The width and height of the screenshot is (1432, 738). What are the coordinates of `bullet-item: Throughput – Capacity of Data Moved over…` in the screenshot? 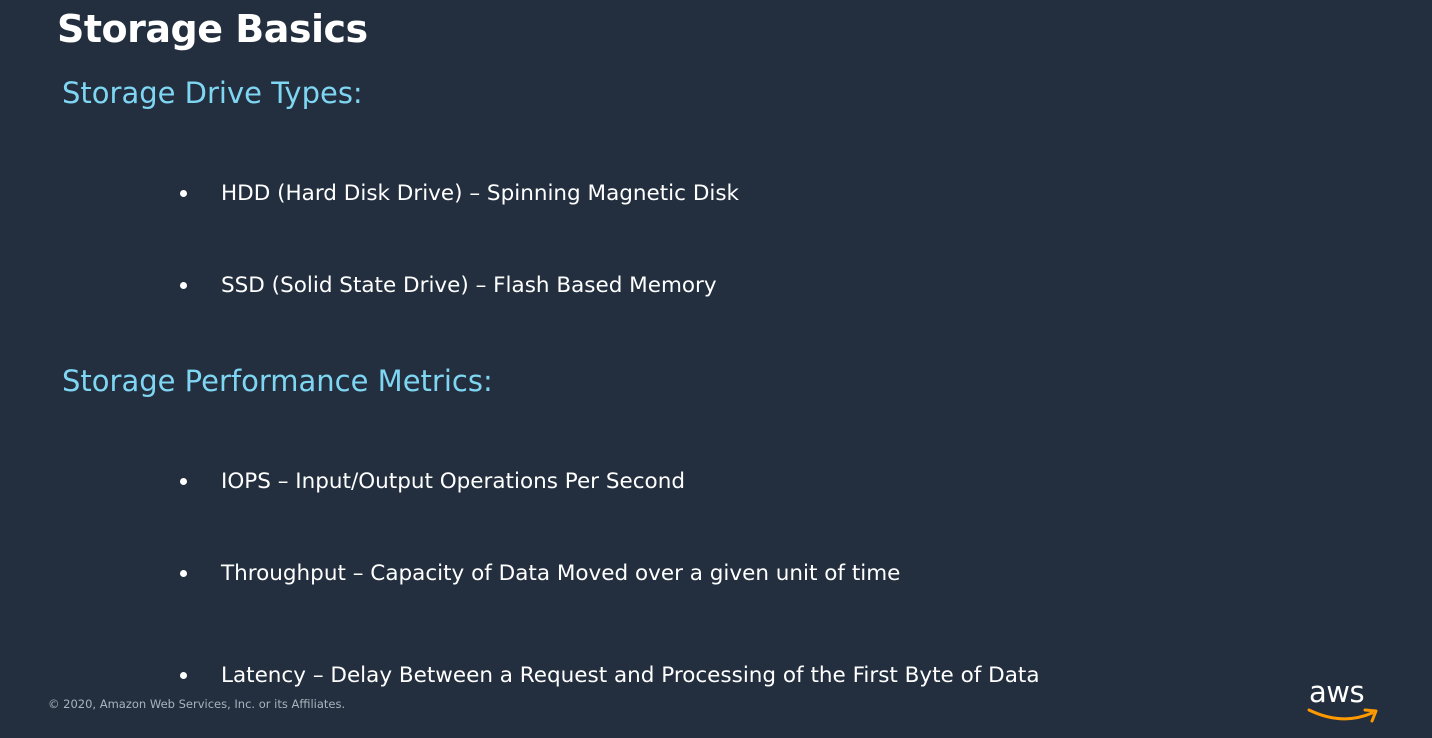 It's located at (539, 573).